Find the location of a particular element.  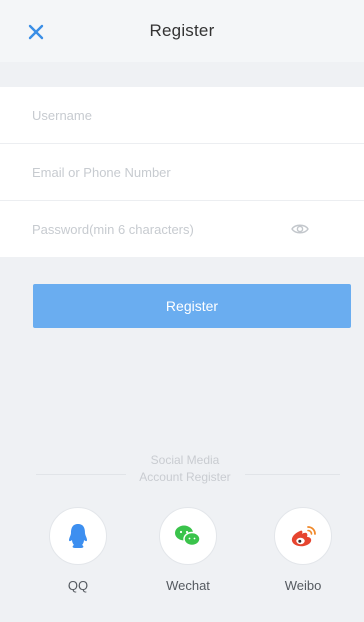

email-field-row is located at coordinates (182, 172).